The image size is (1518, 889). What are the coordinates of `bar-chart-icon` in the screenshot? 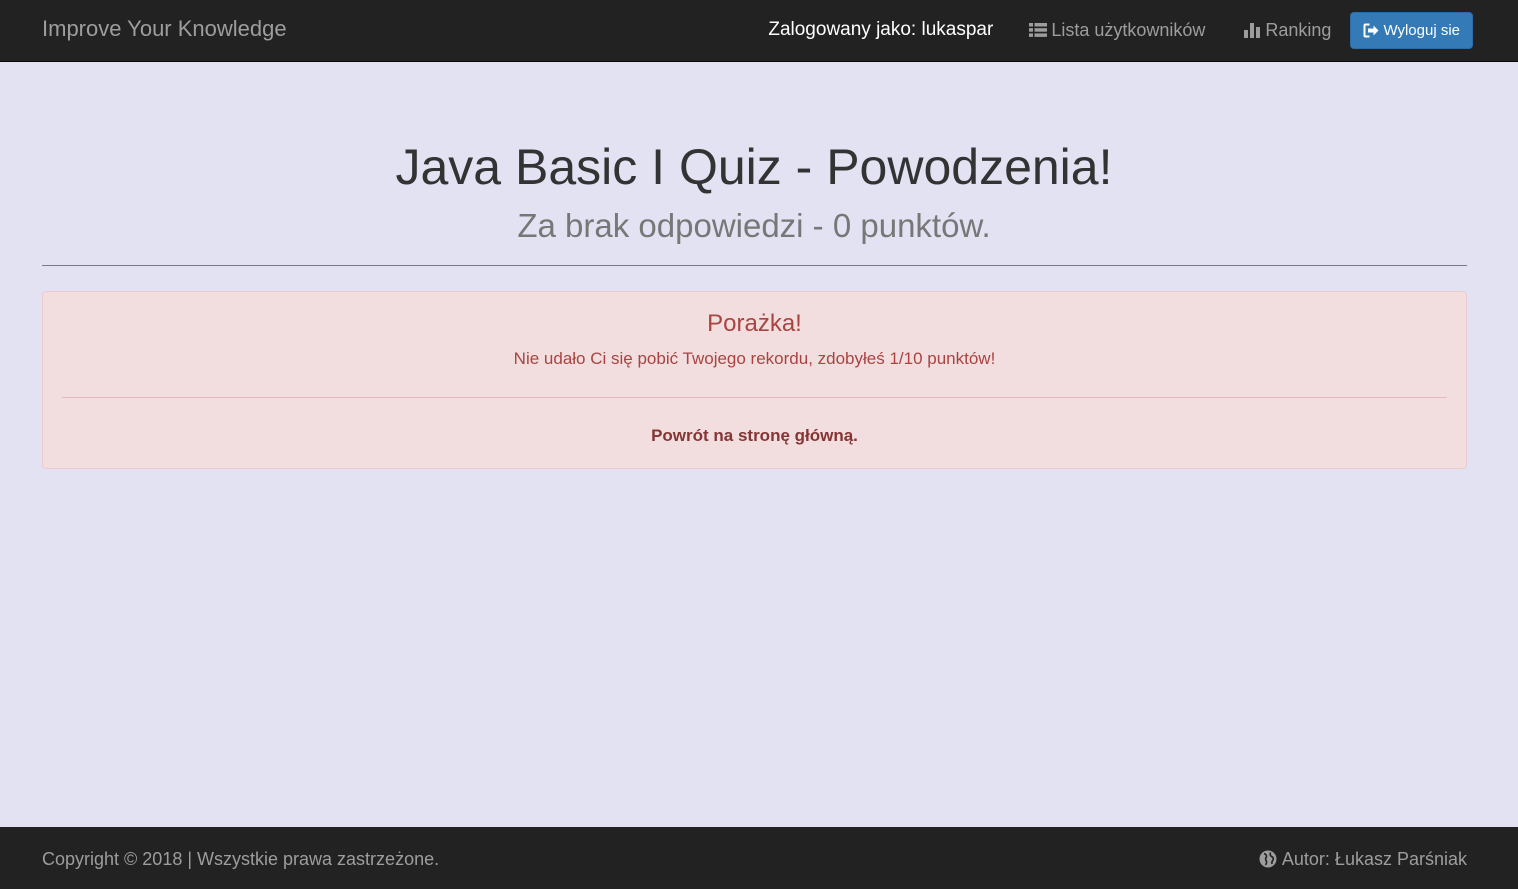 It's located at (1252, 30).